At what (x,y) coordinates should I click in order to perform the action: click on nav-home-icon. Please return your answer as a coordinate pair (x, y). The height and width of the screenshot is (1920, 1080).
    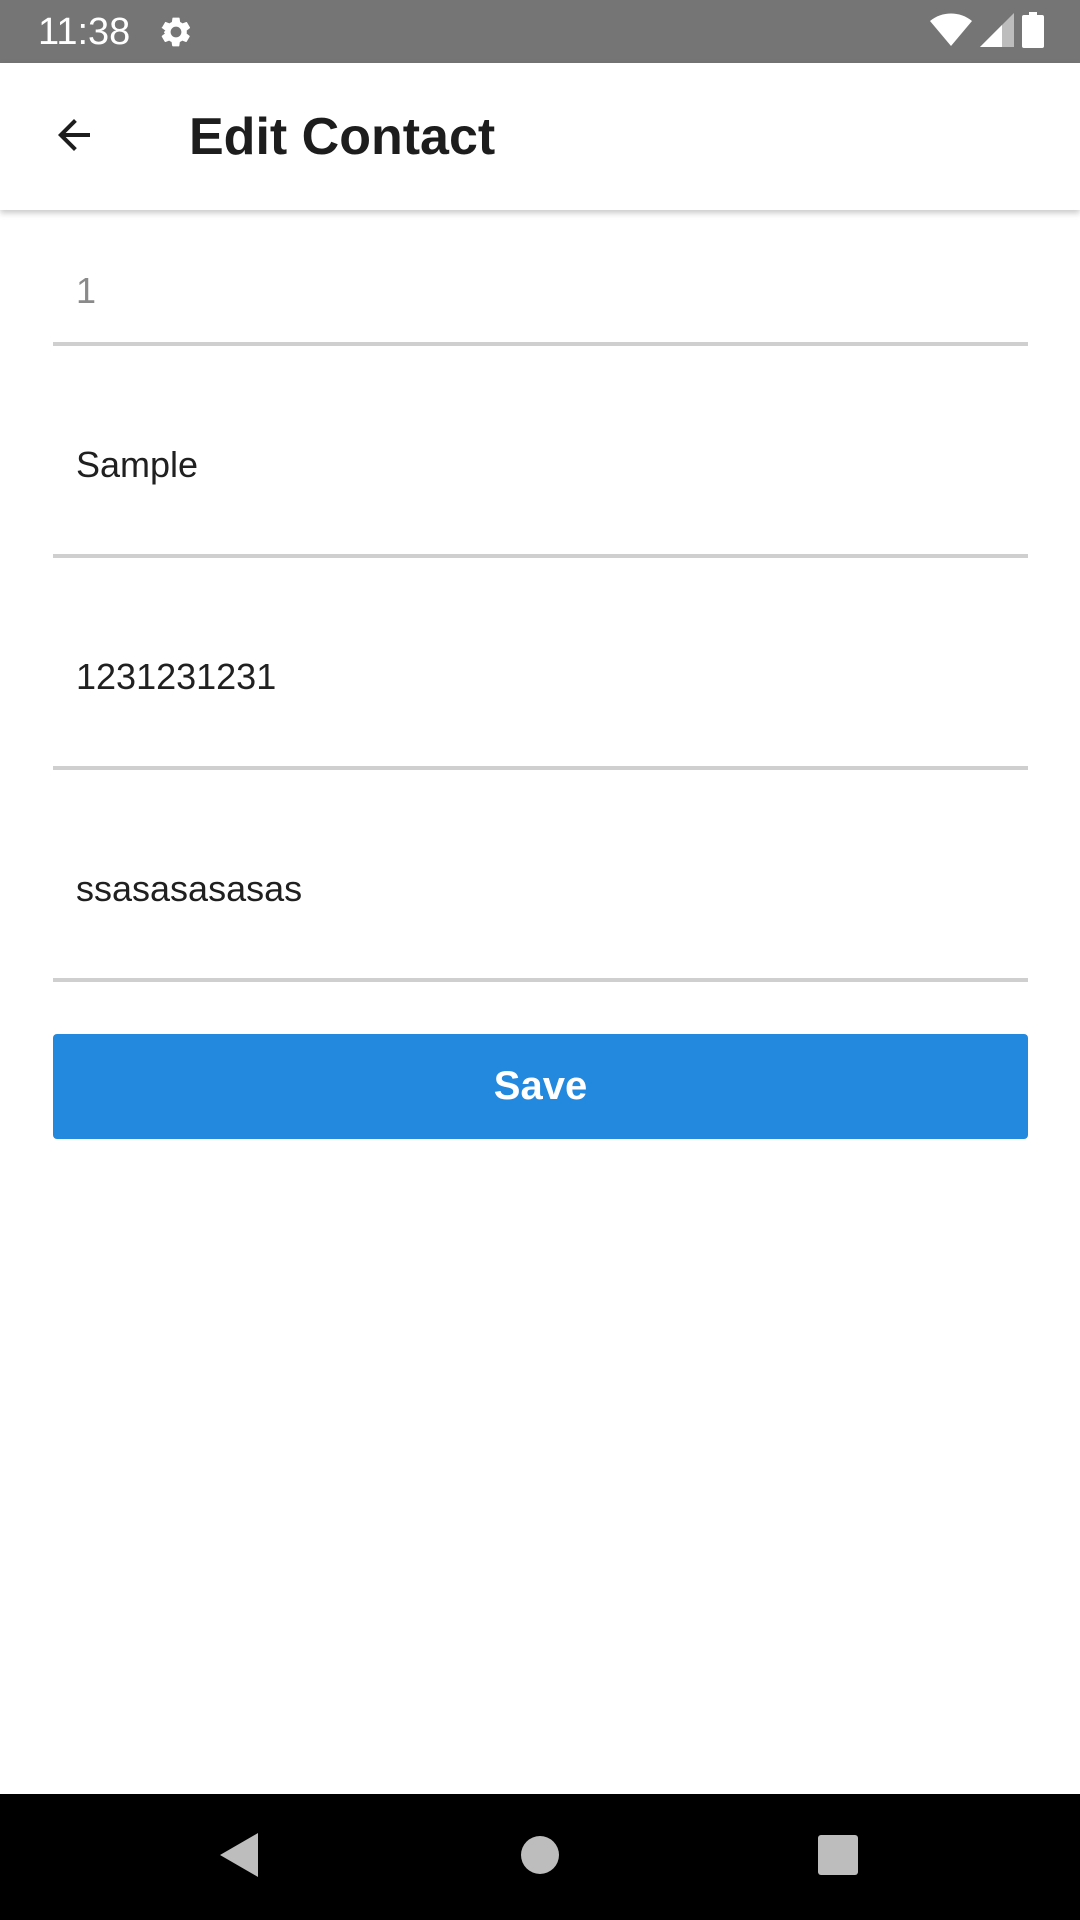
    Looking at the image, I should click on (540, 1857).